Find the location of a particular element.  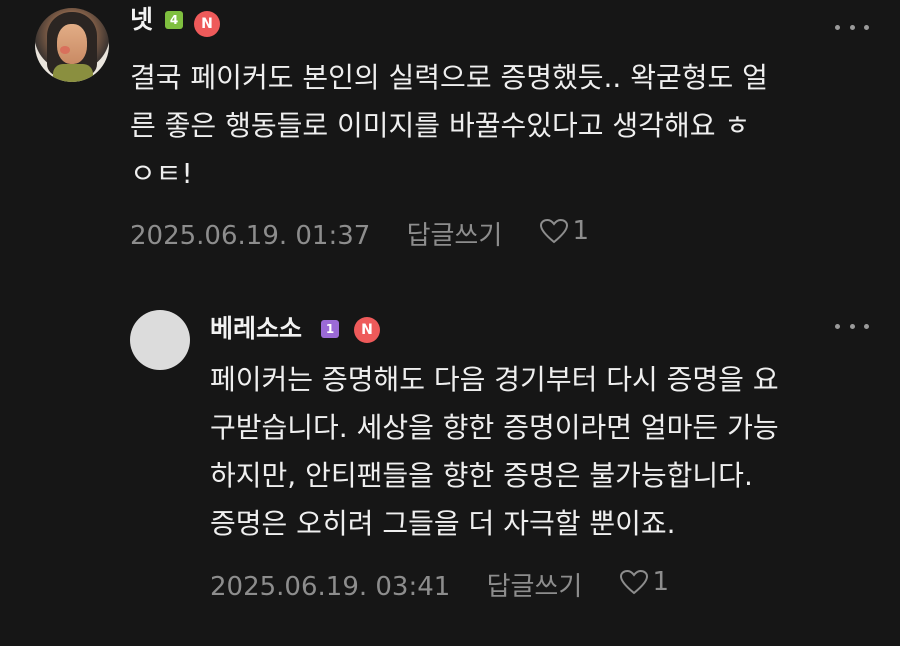

comment-meta: 2025.06.19. 01:37 답글쓰기 1 is located at coordinates (359, 233).